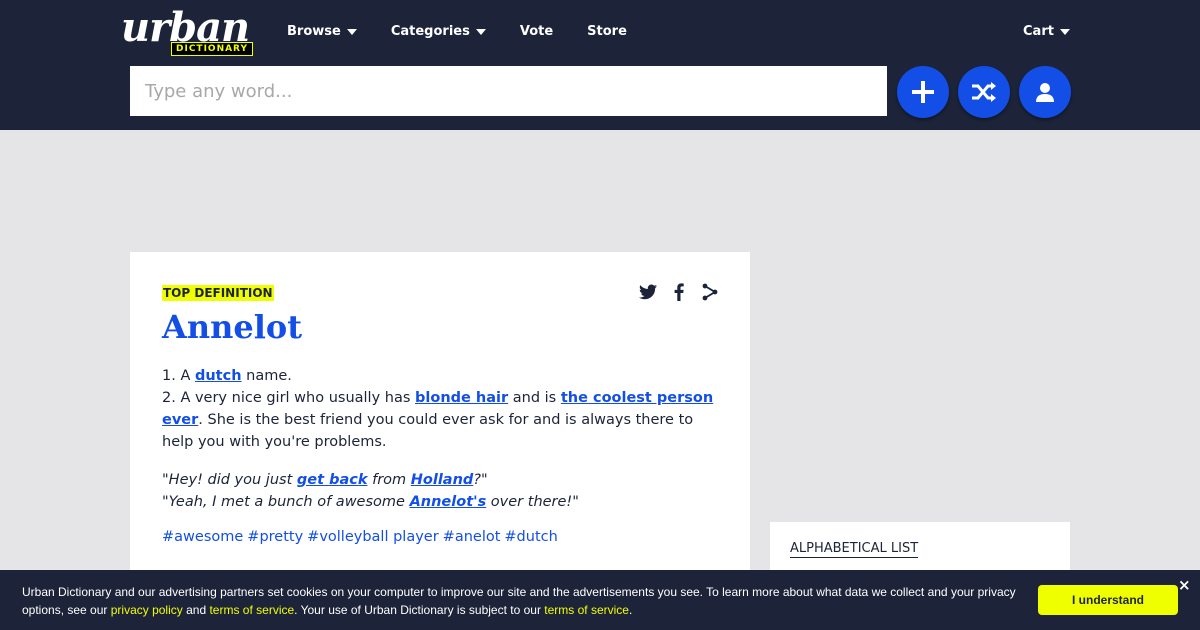 The image size is (1200, 630). I want to click on user-account-button, so click(1045, 92).